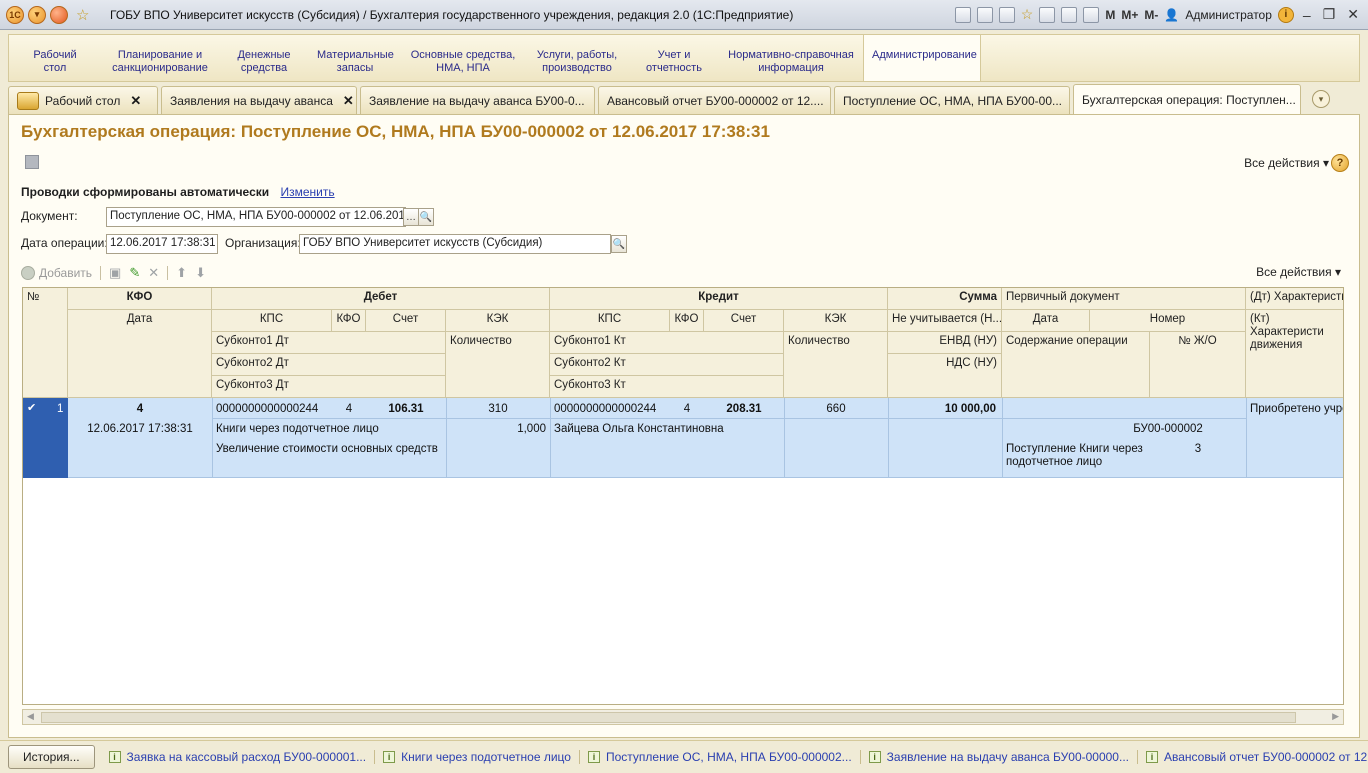 This screenshot has width=1368, height=773. Describe the element at coordinates (498, 321) in the screenshot. I see `header-kek-dt: КЭК` at that location.